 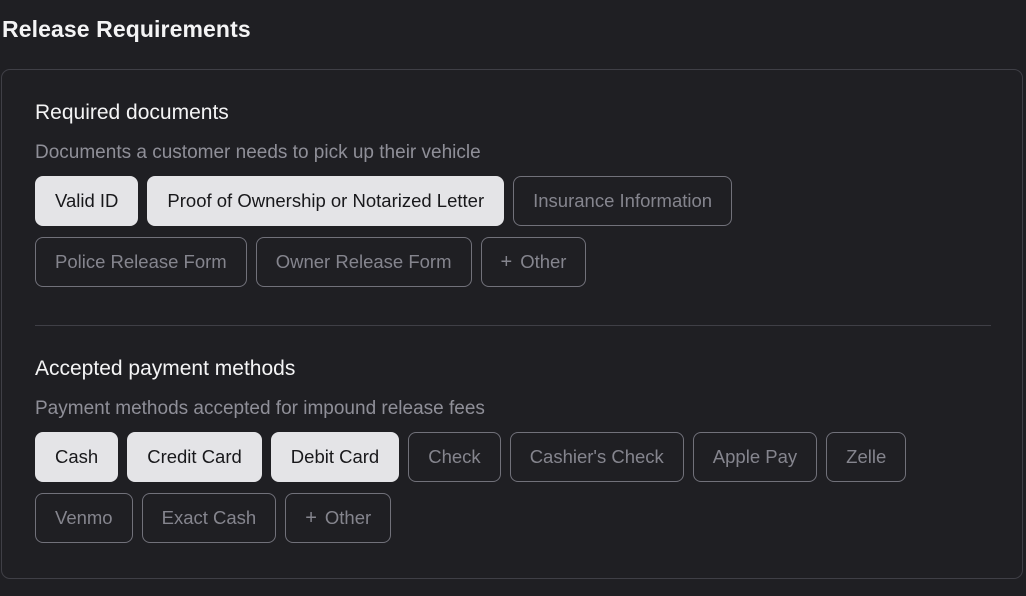 What do you see at coordinates (165, 368) in the screenshot?
I see `payment-methods-title: Accepted payment methods` at bounding box center [165, 368].